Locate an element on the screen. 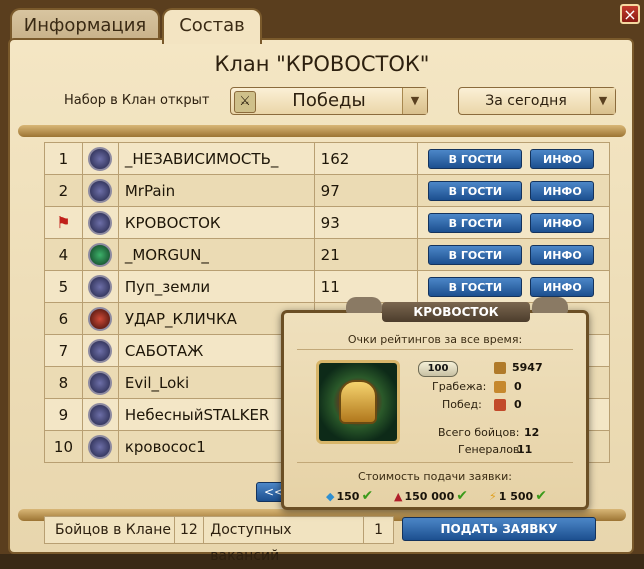 This screenshot has height=569, width=644. rank-cell: 2 is located at coordinates (63, 190).